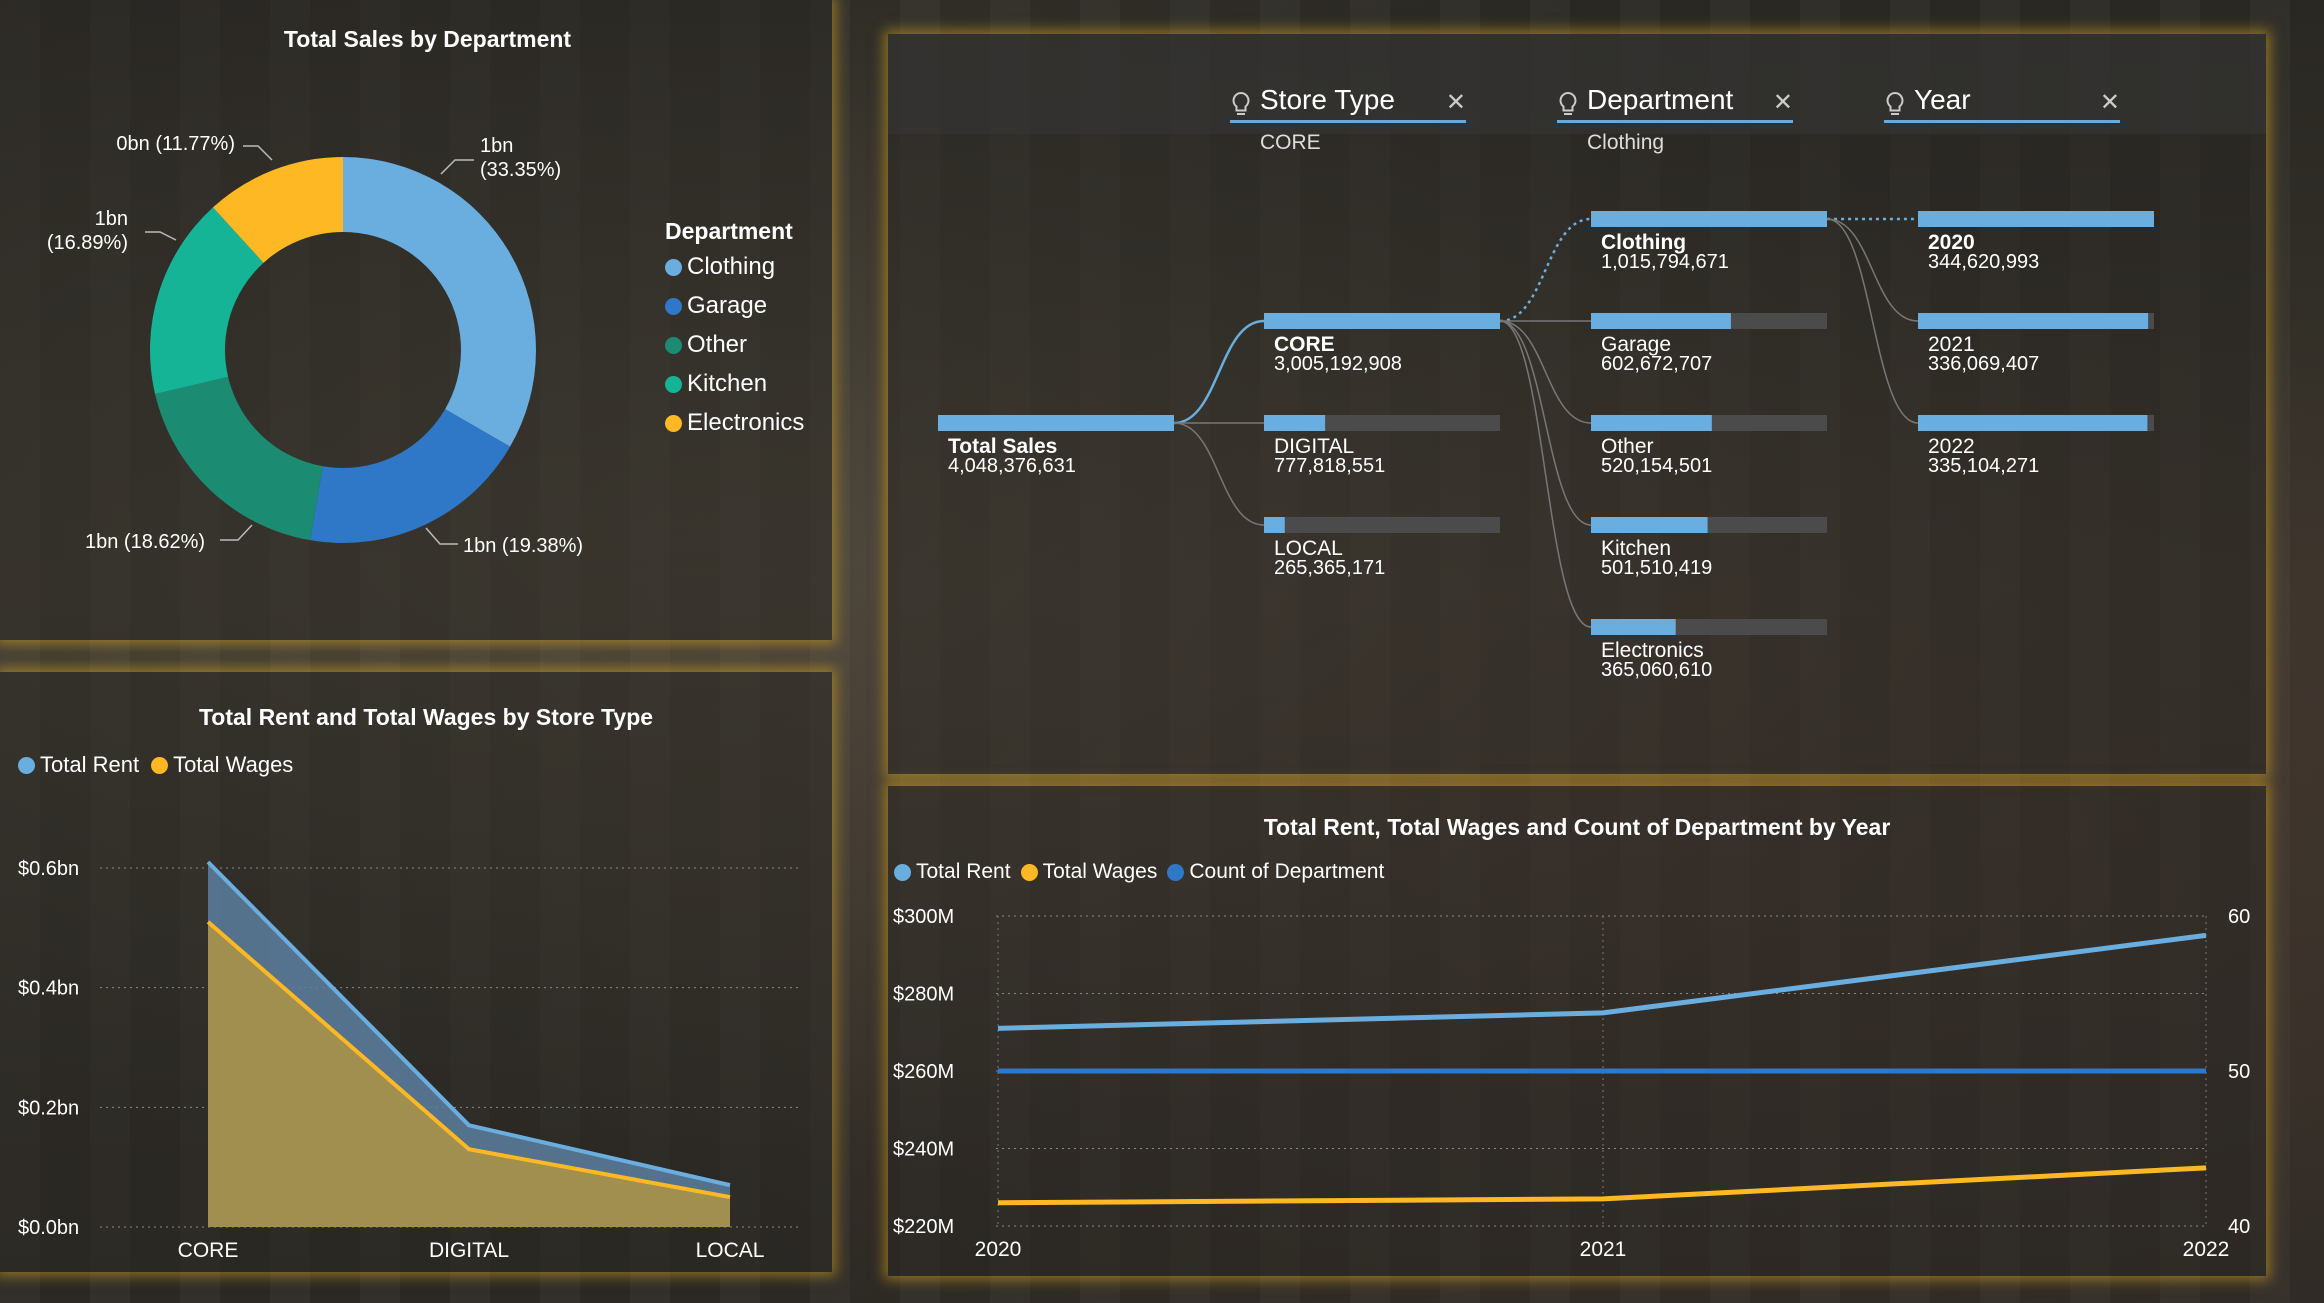 The width and height of the screenshot is (2324, 1303). What do you see at coordinates (2239, 1227) in the screenshot?
I see `line-y-tick-right: 40` at bounding box center [2239, 1227].